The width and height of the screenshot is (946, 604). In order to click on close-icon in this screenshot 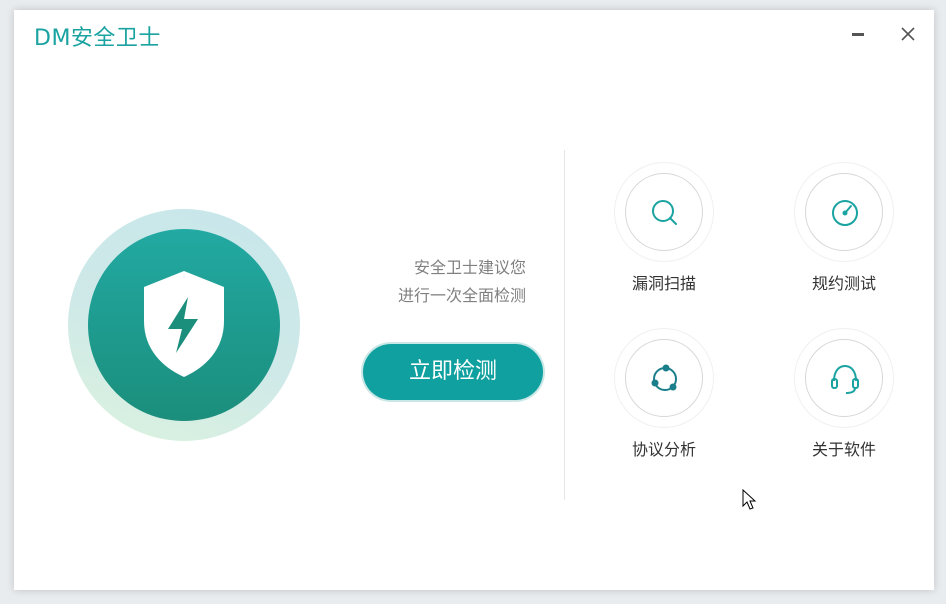, I will do `click(908, 34)`.